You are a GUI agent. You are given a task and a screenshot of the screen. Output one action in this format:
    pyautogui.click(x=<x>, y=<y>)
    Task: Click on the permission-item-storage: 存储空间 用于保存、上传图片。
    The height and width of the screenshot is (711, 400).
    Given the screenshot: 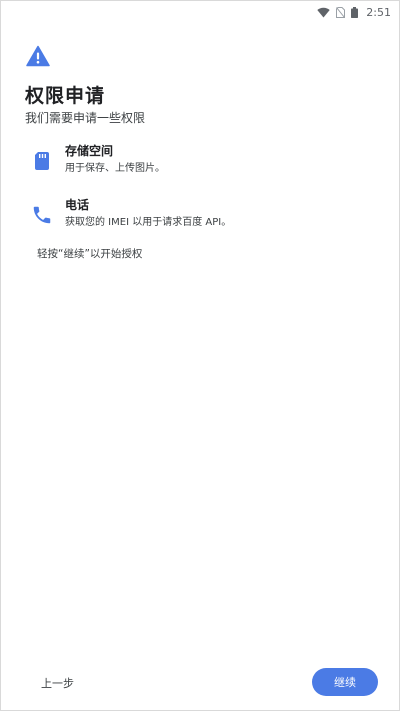 What is the action you would take?
    pyautogui.click(x=98, y=159)
    